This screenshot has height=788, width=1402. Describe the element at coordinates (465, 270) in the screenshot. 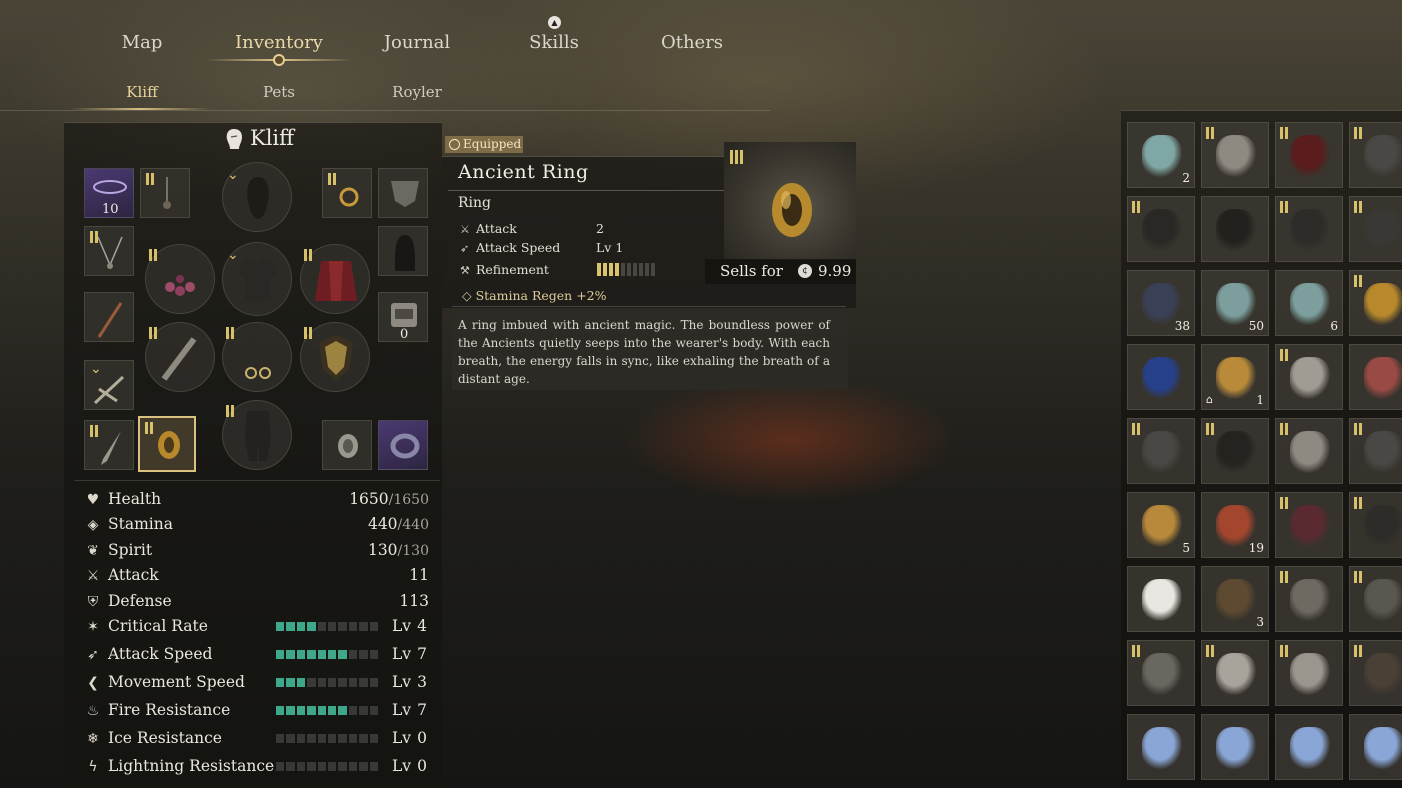

I see `refinement-hammer-icon: ⚒` at that location.